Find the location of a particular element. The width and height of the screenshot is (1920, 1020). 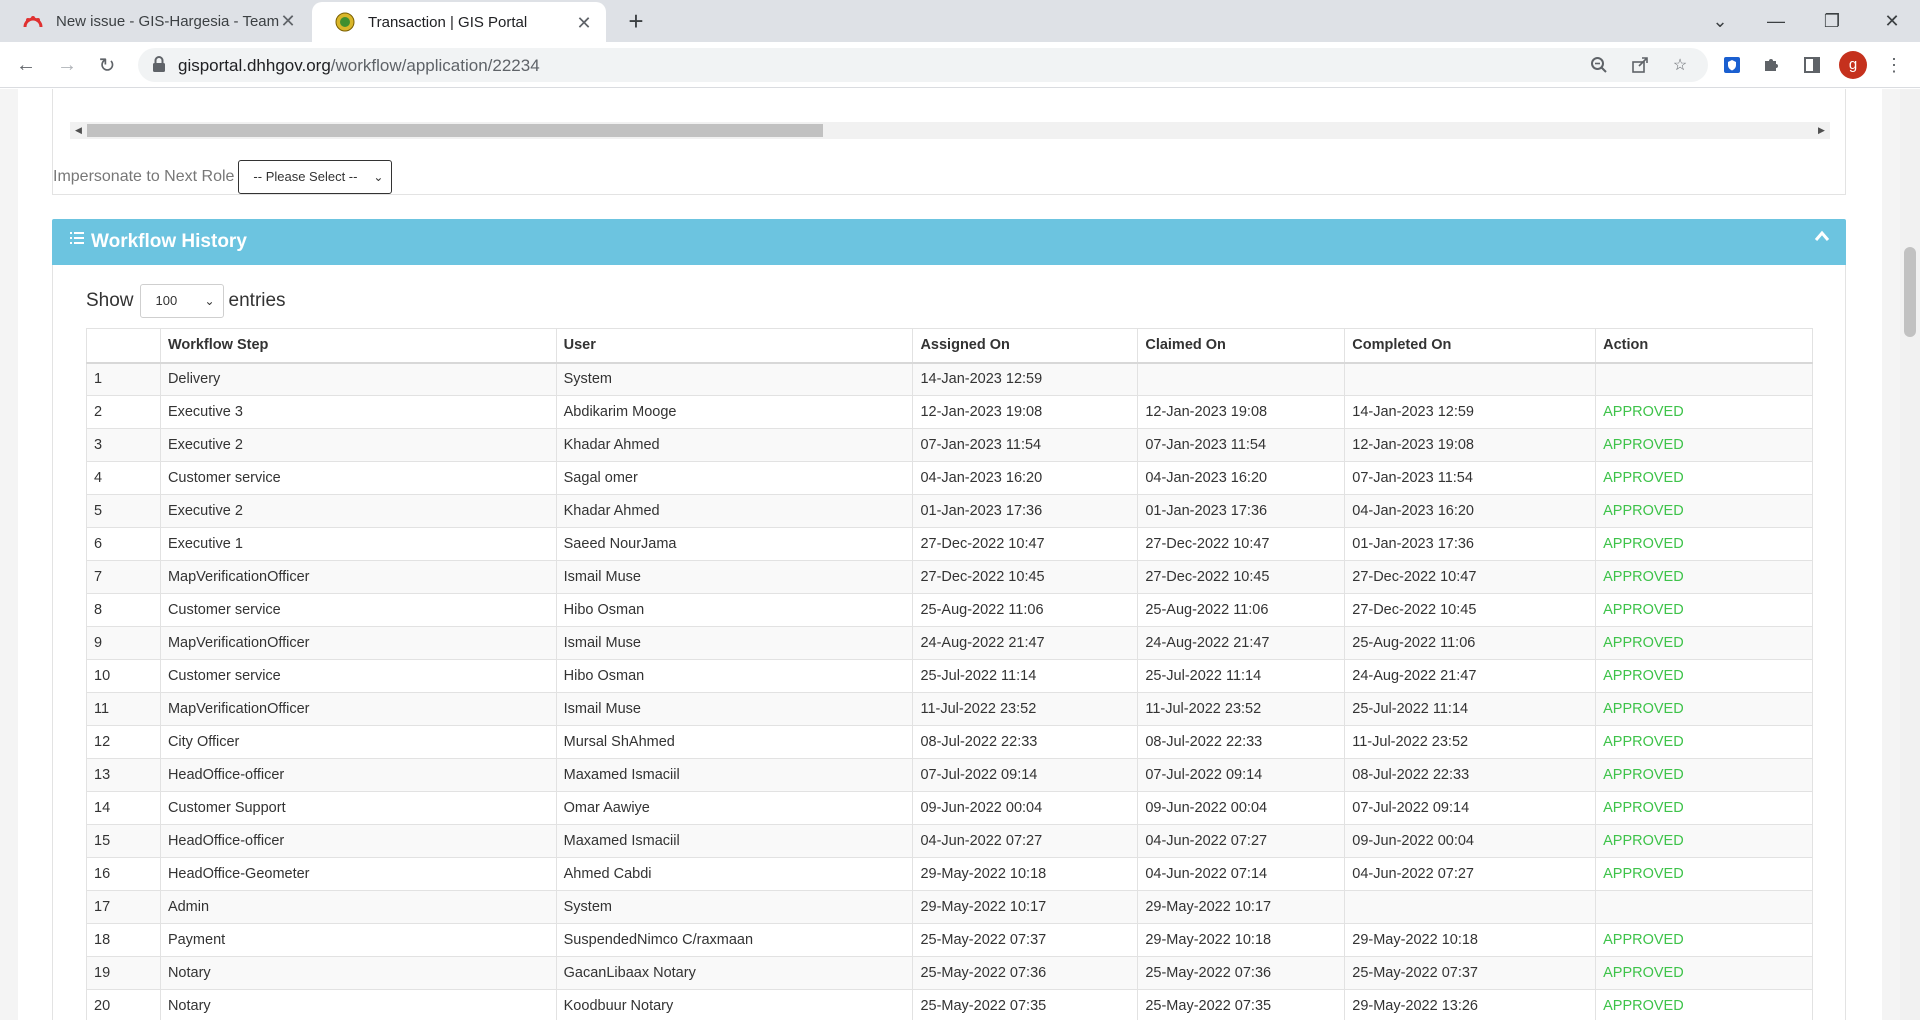

new-tab-icon: + is located at coordinates (636, 22).